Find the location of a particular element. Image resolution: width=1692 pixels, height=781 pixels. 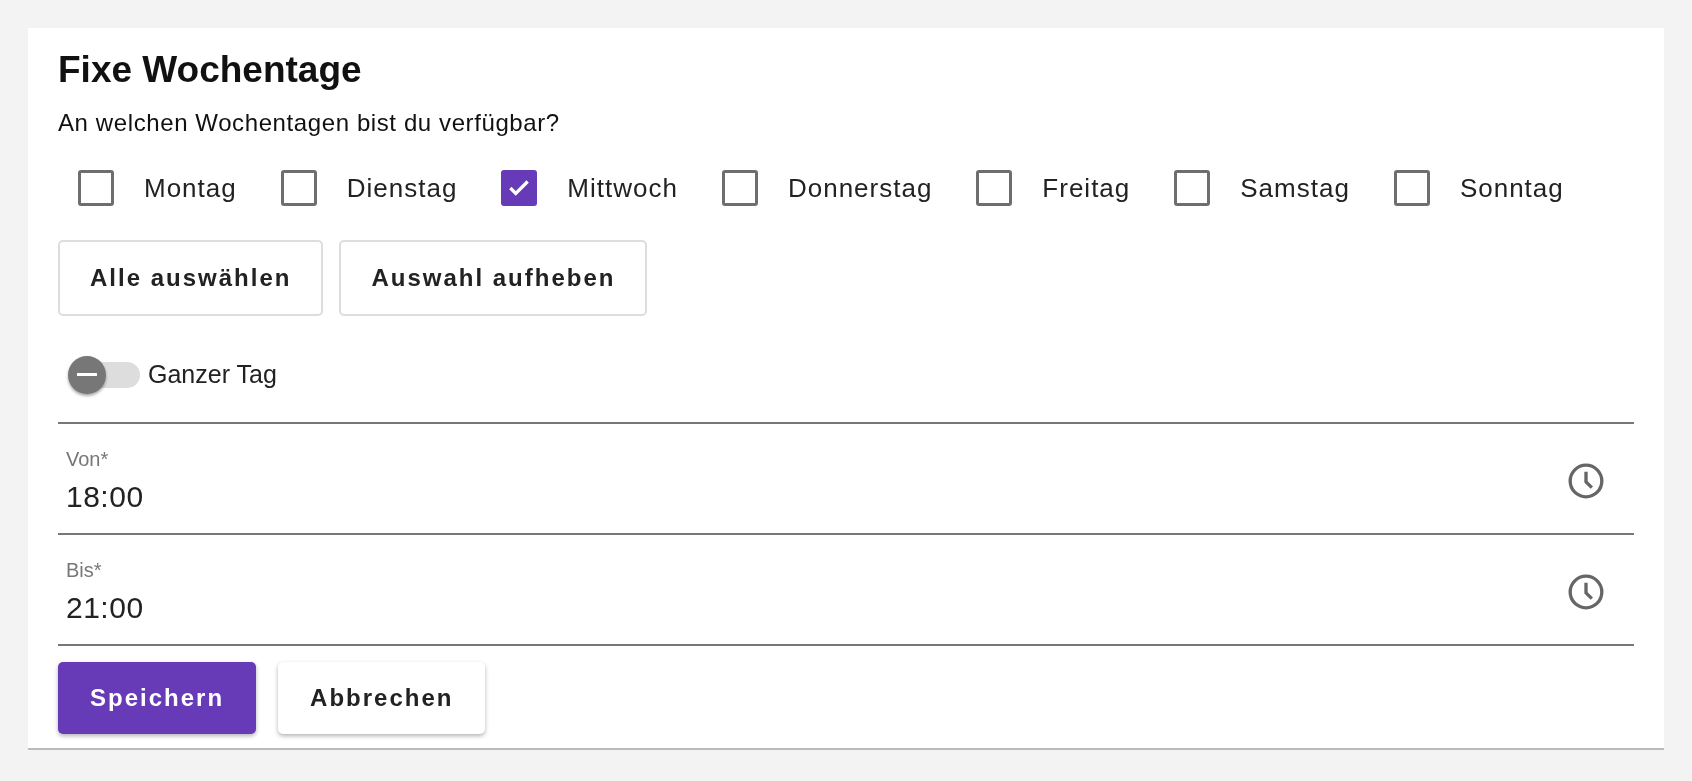

selection-button: Auswahl aufheben is located at coordinates (493, 277).